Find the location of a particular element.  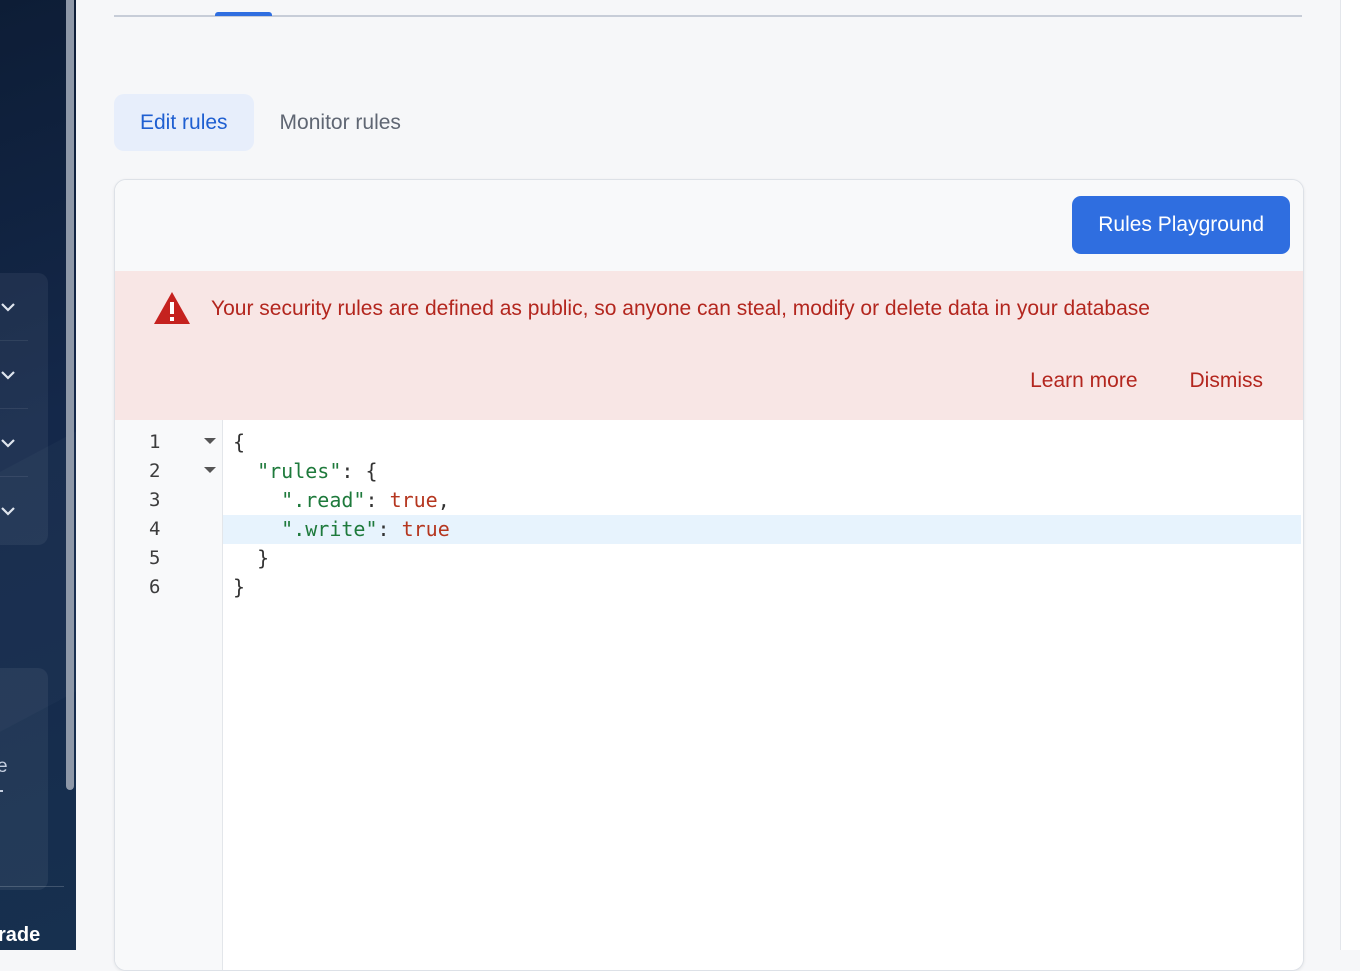

line-number: 6 is located at coordinates (154, 587).